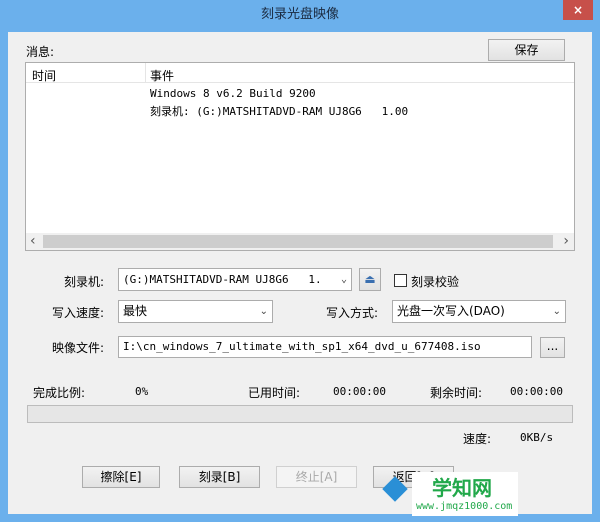 This screenshot has height=522, width=600. I want to click on list-header: 时间 事件, so click(300, 73).